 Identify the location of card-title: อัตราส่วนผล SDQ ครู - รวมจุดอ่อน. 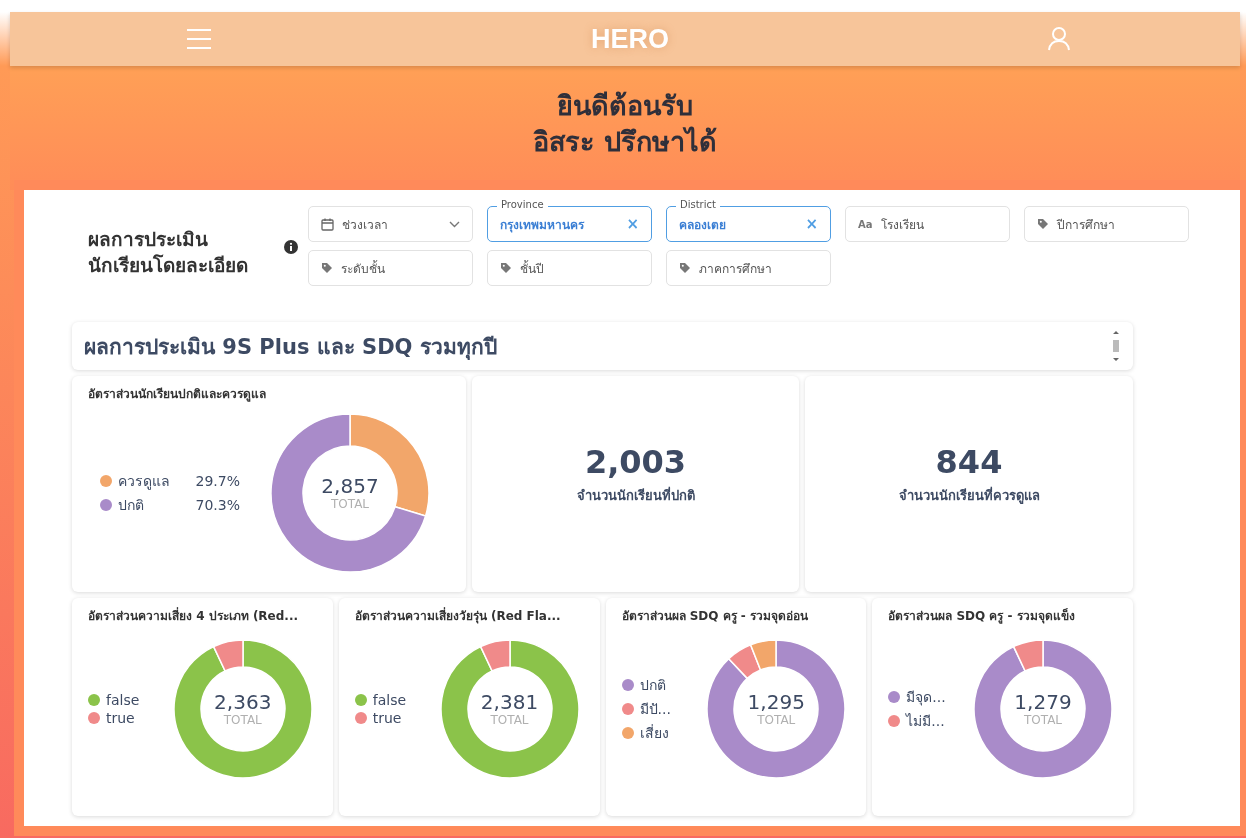
(714, 616).